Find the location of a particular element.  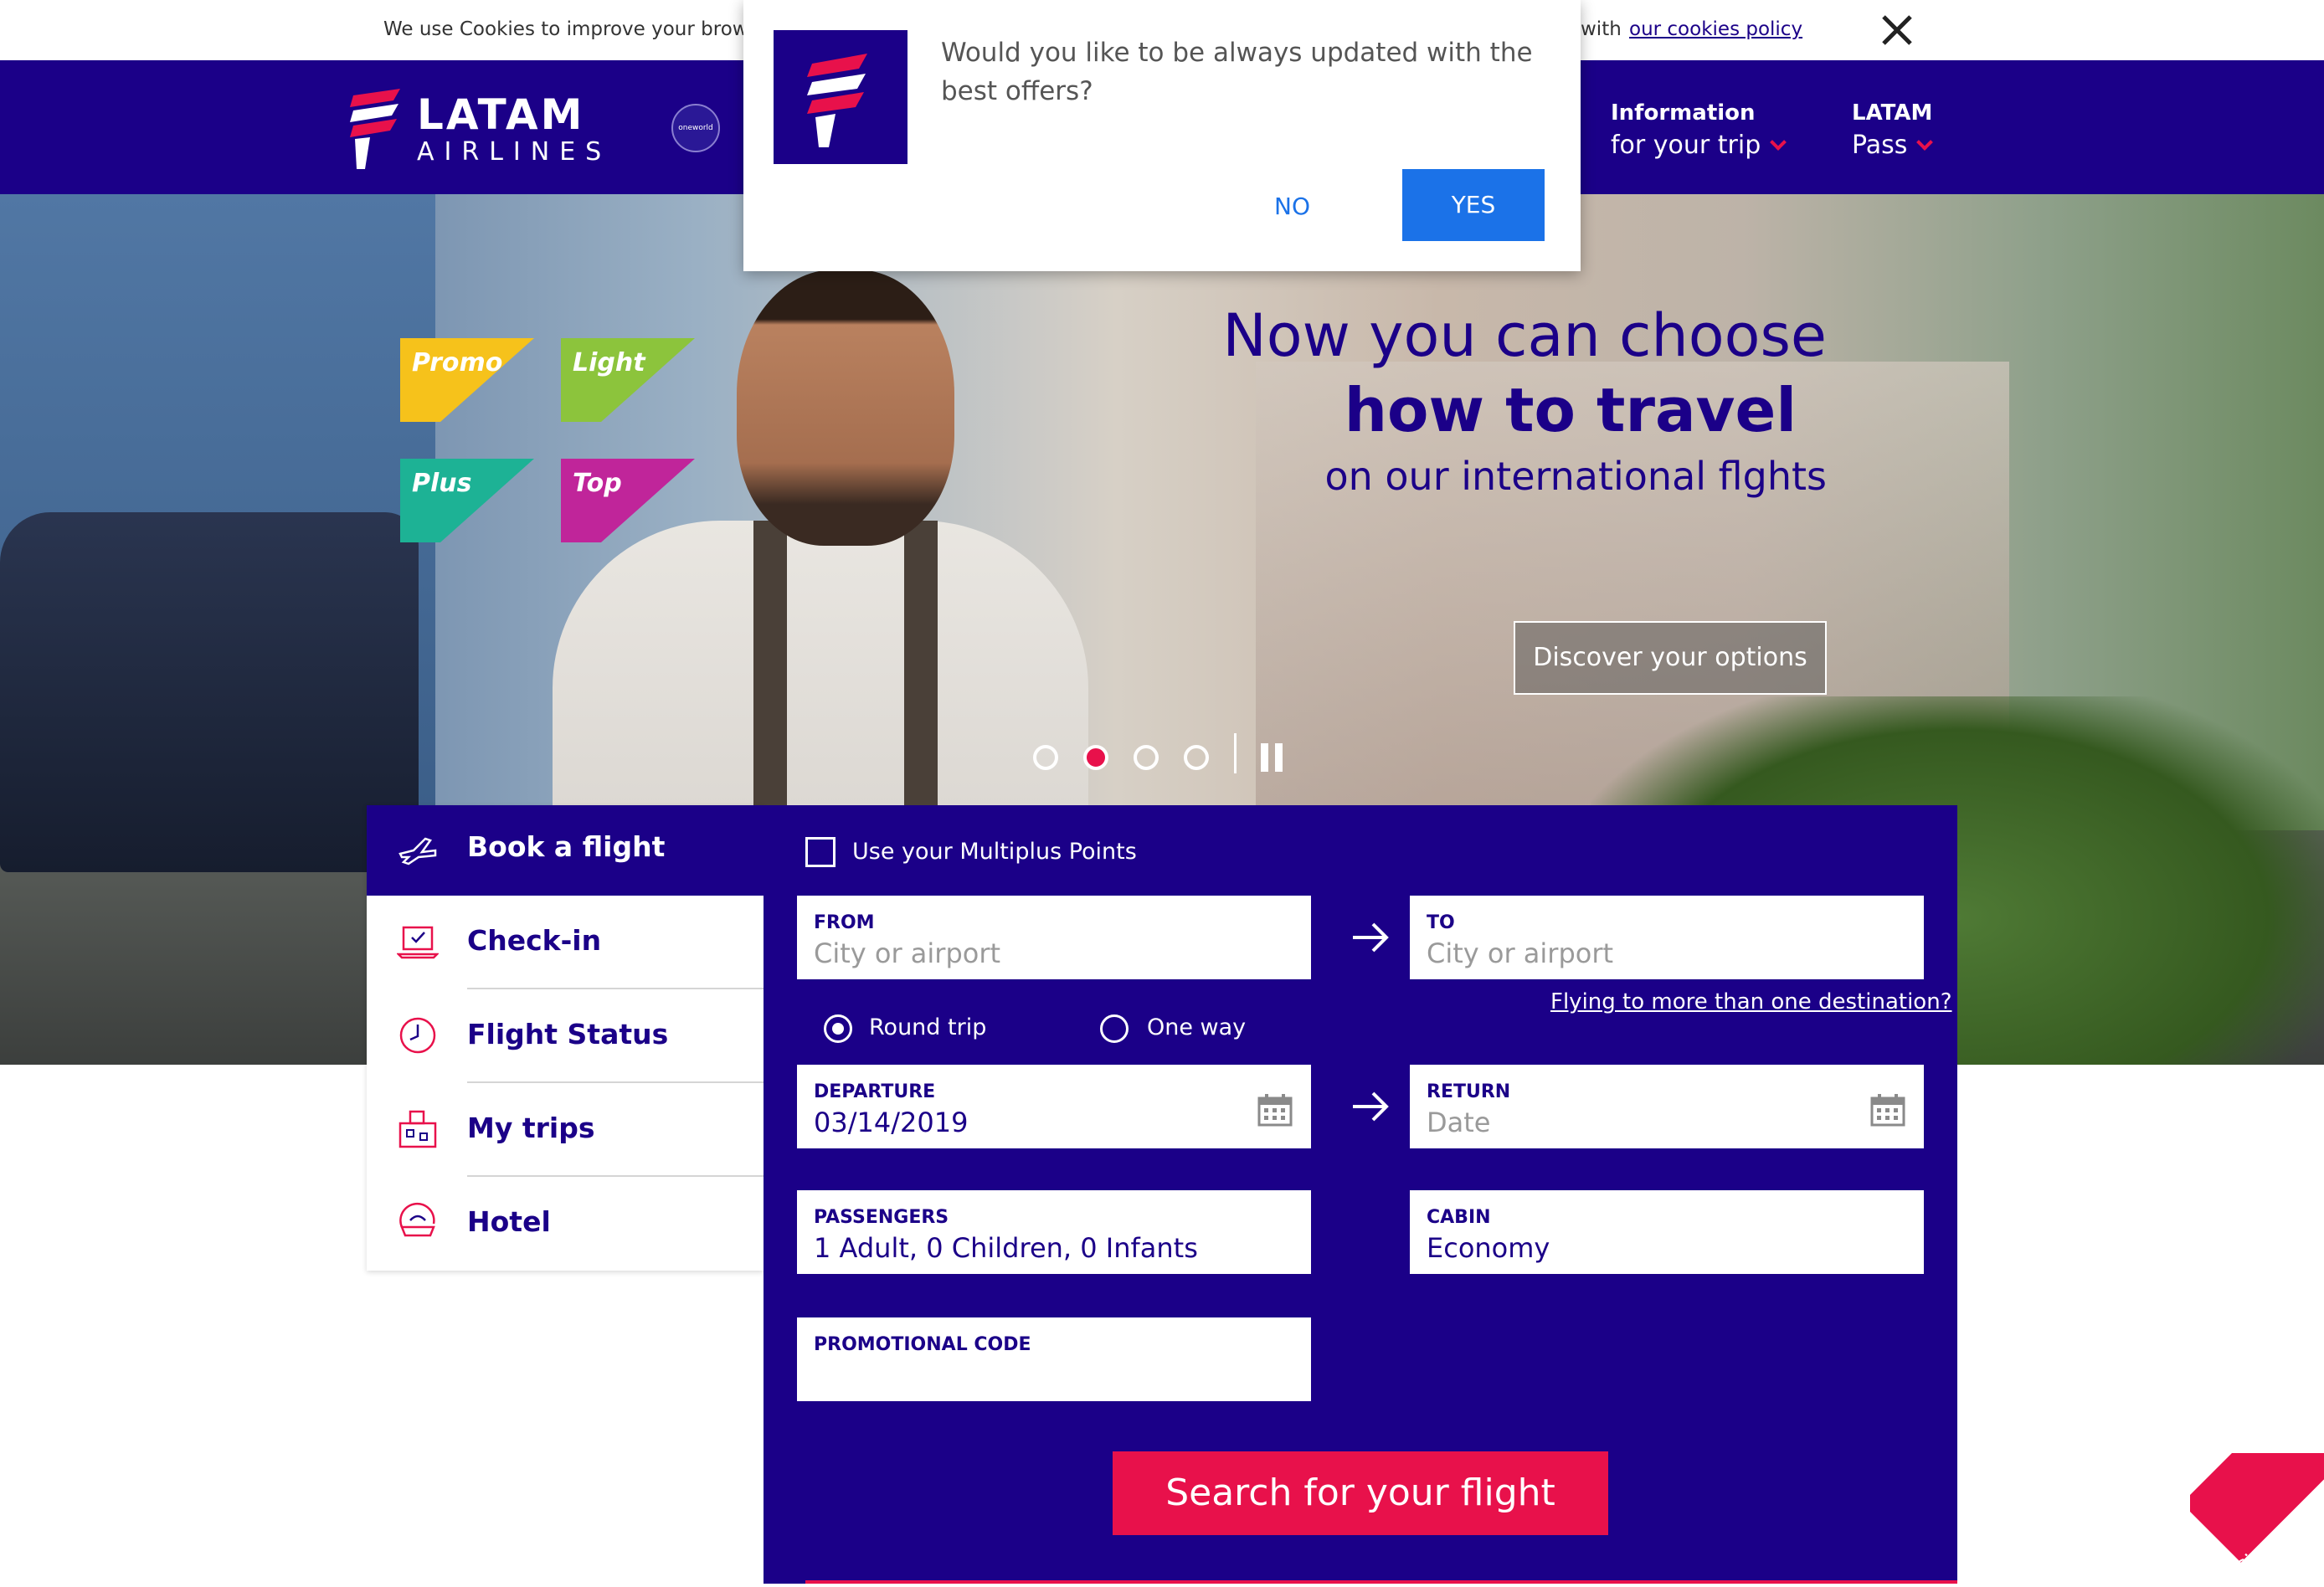

promo-code-label: PROMOTIONAL CODE is located at coordinates (922, 1344).